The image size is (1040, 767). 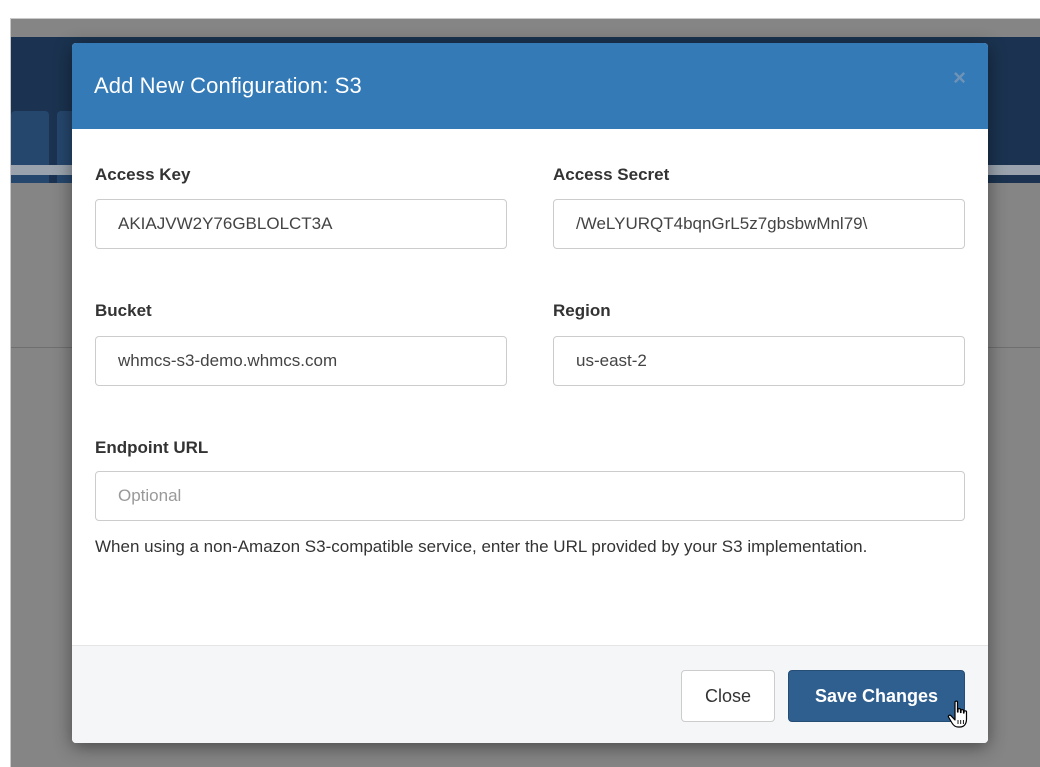 I want to click on endpoint-url-input, so click(x=530, y=496).